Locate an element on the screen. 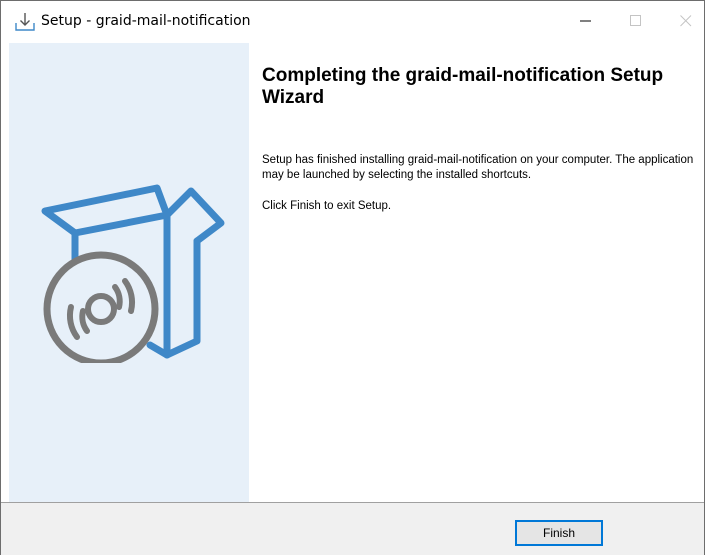 This screenshot has height=555, width=705. wizard-footer: Finish is located at coordinates (352, 528).